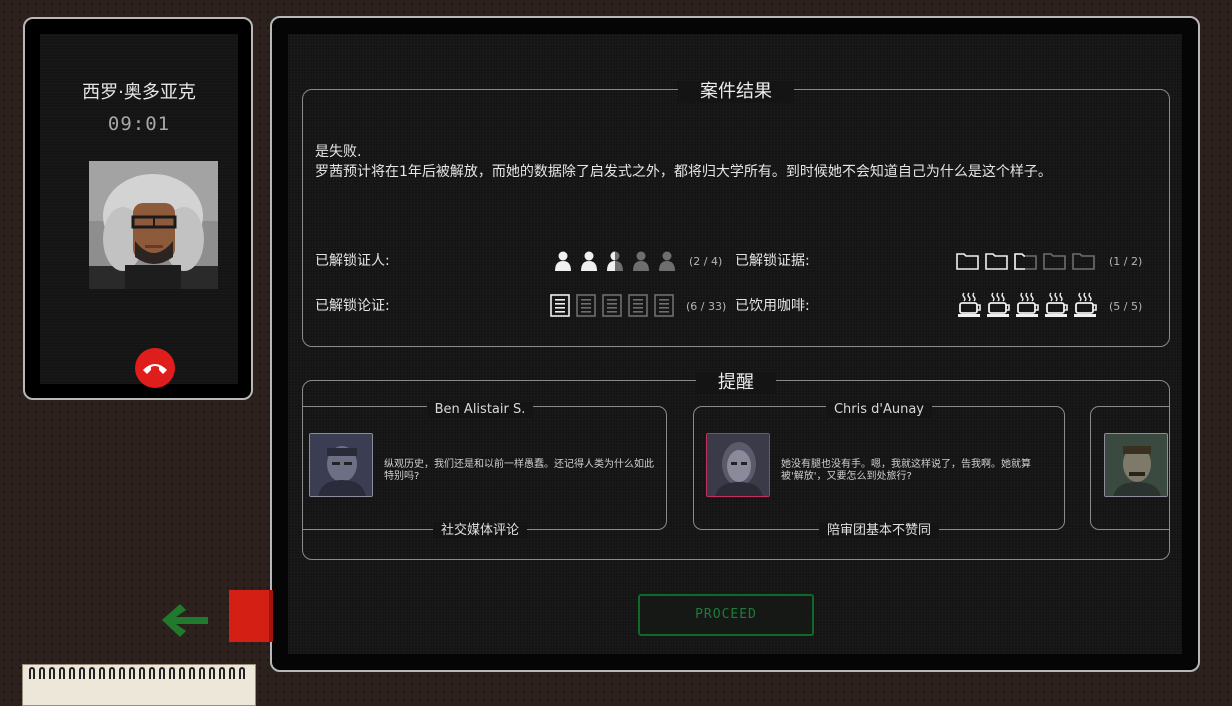  I want to click on proceed-button: PROCEED, so click(726, 615).